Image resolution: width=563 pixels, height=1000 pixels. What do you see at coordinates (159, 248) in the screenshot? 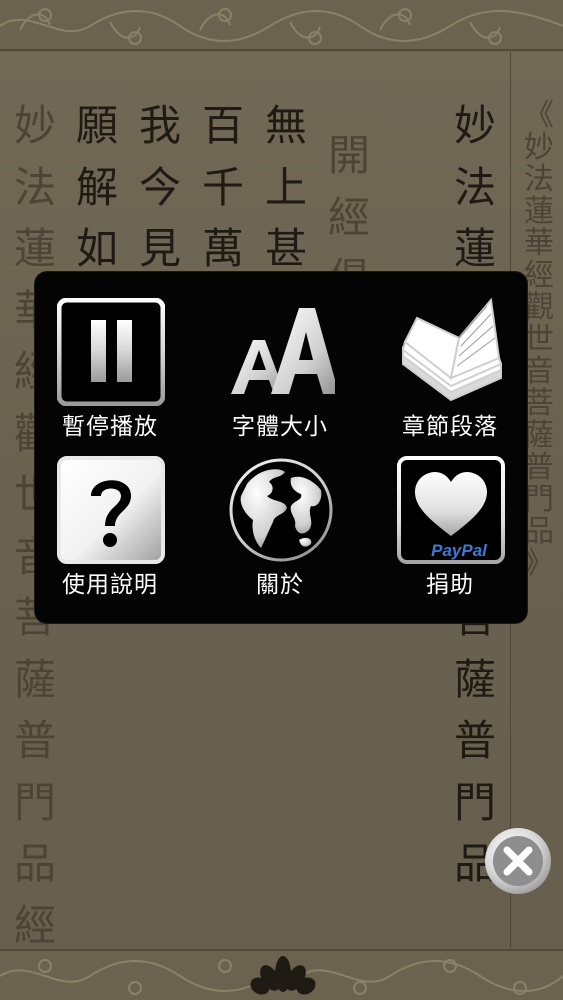
I see `column-character: 見` at bounding box center [159, 248].